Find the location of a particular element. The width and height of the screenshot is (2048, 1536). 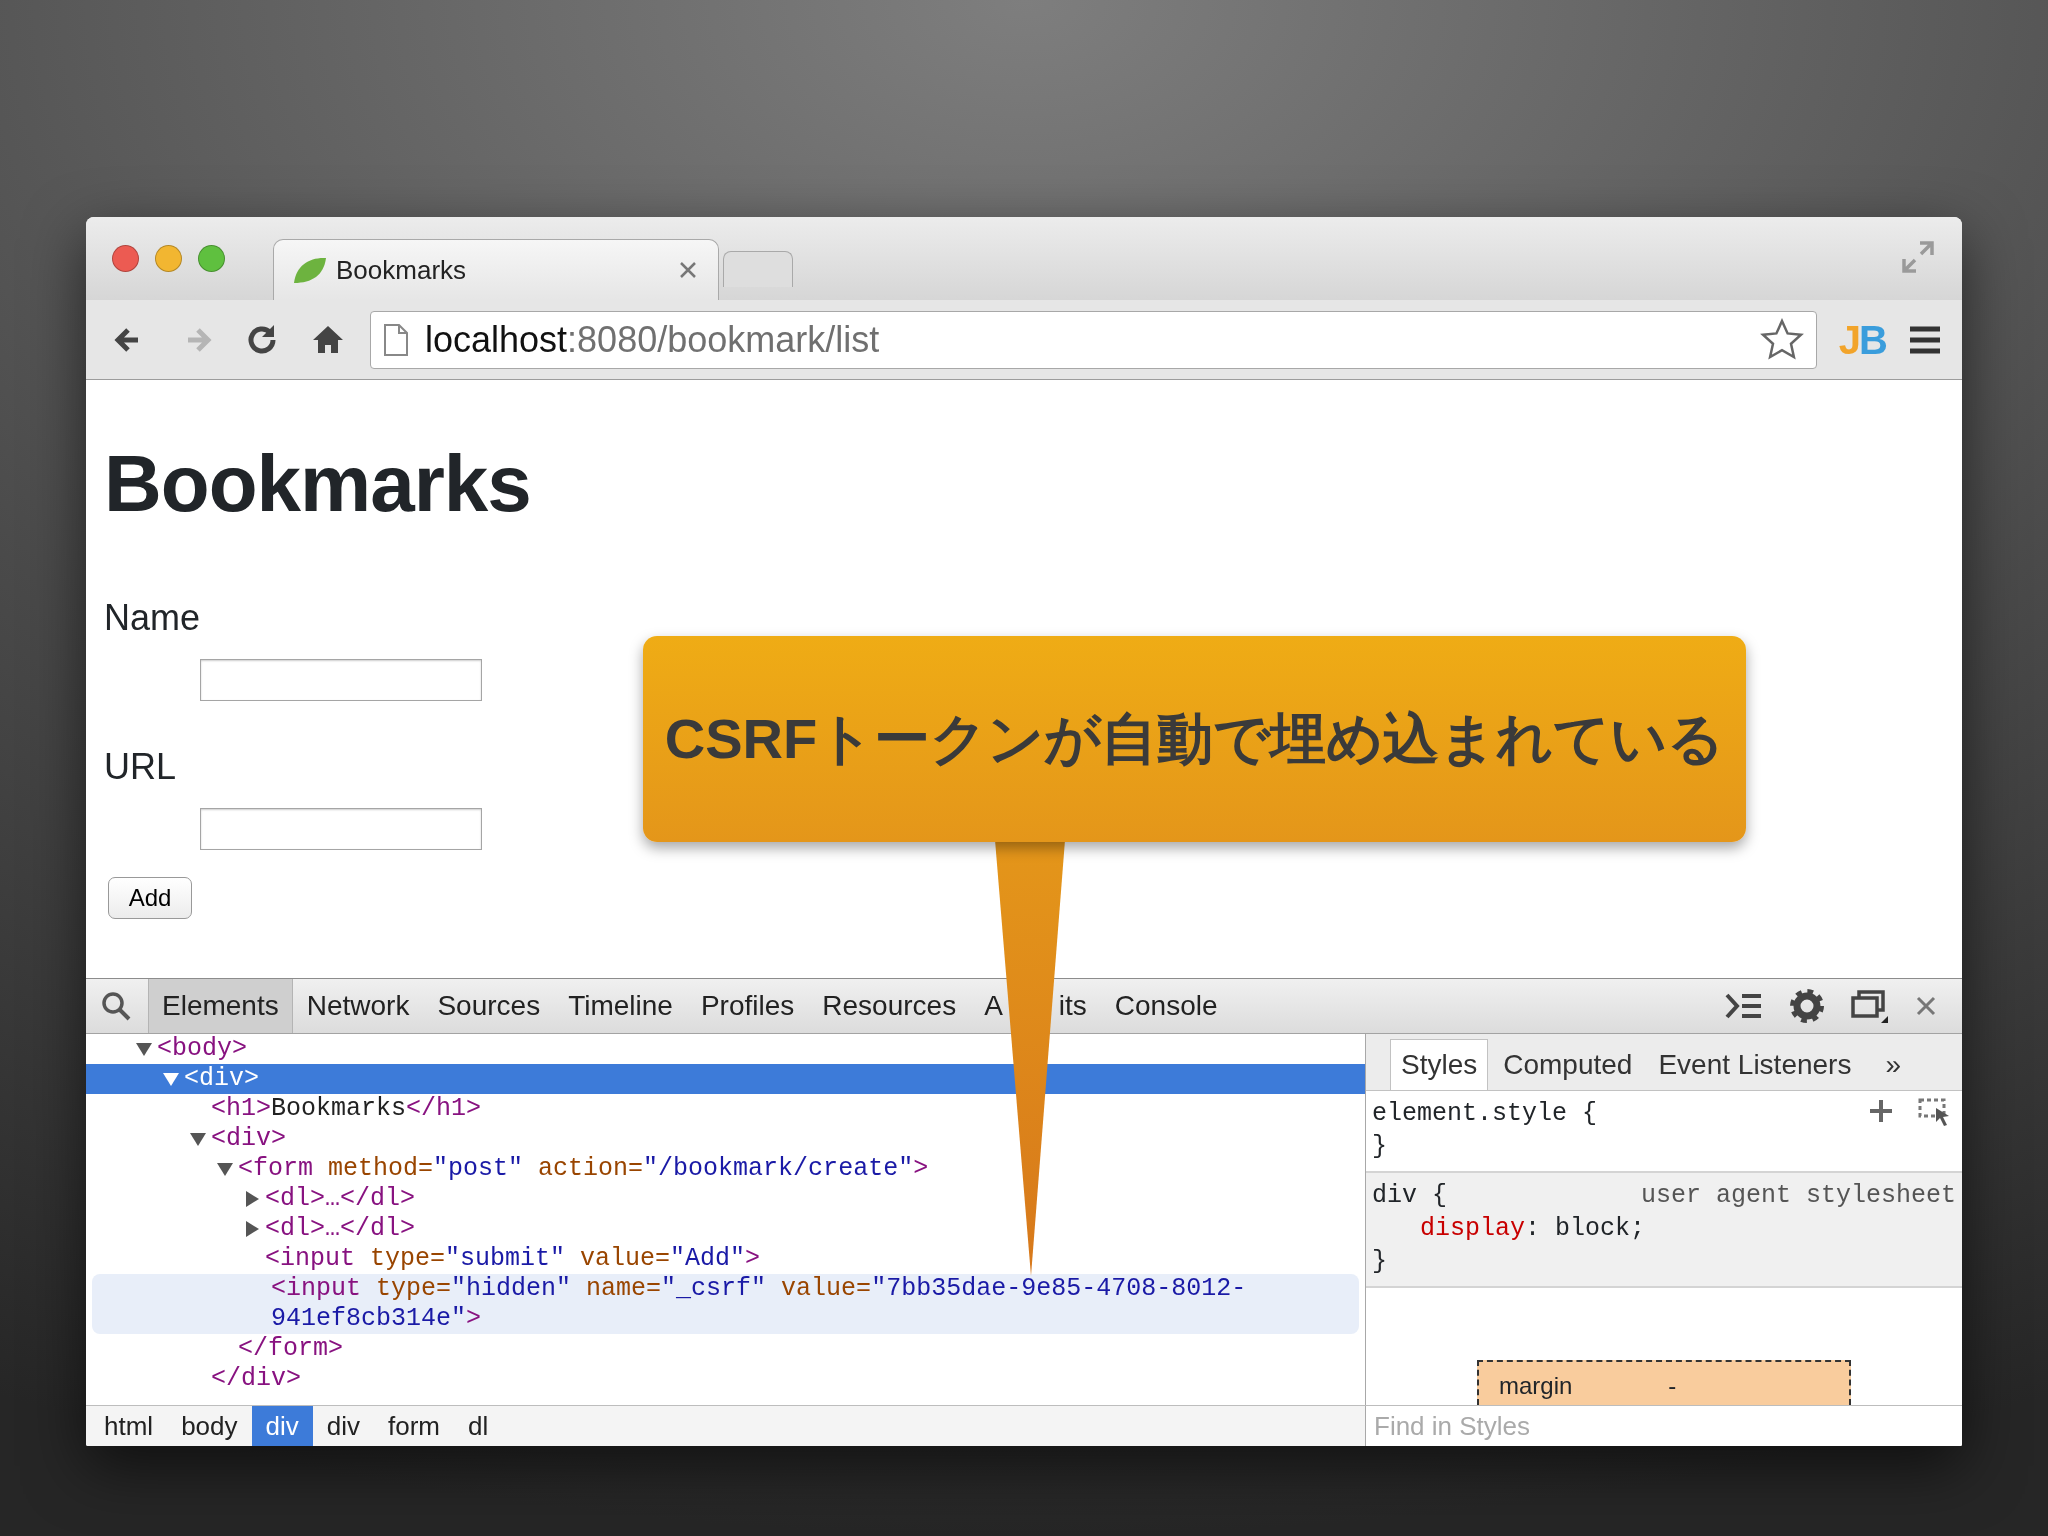

add-button: Add is located at coordinates (150, 898).